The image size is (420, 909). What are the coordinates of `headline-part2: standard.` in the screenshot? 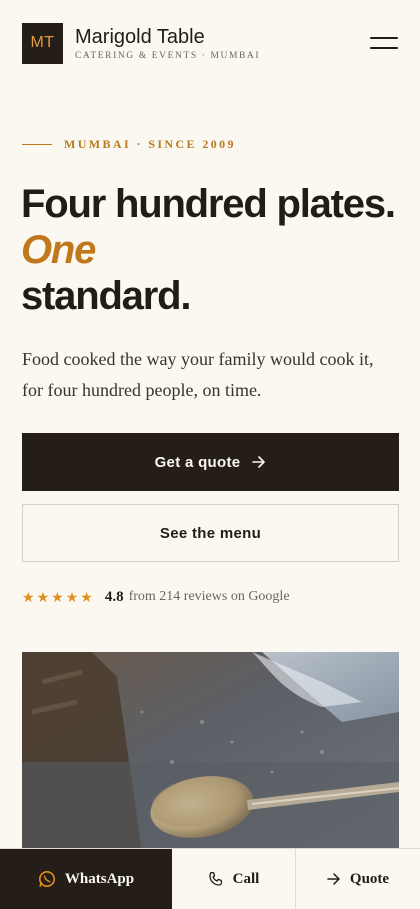 It's located at (106, 296).